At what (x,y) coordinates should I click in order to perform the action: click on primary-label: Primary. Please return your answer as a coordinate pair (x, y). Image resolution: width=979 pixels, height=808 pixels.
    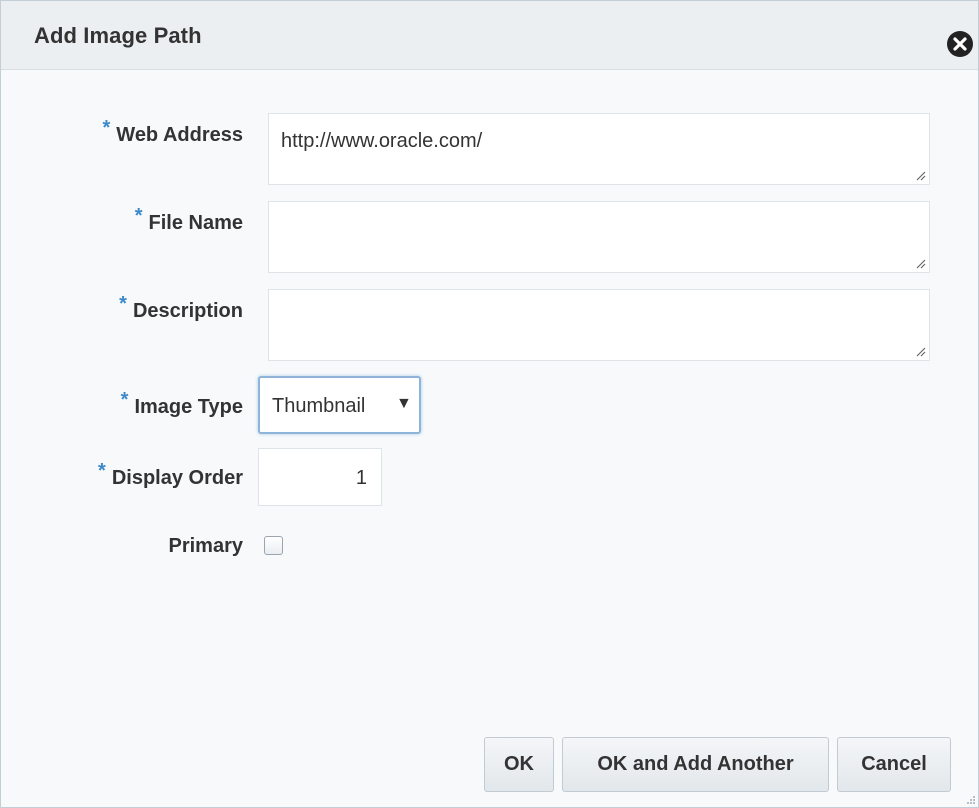
    Looking at the image, I should click on (206, 546).